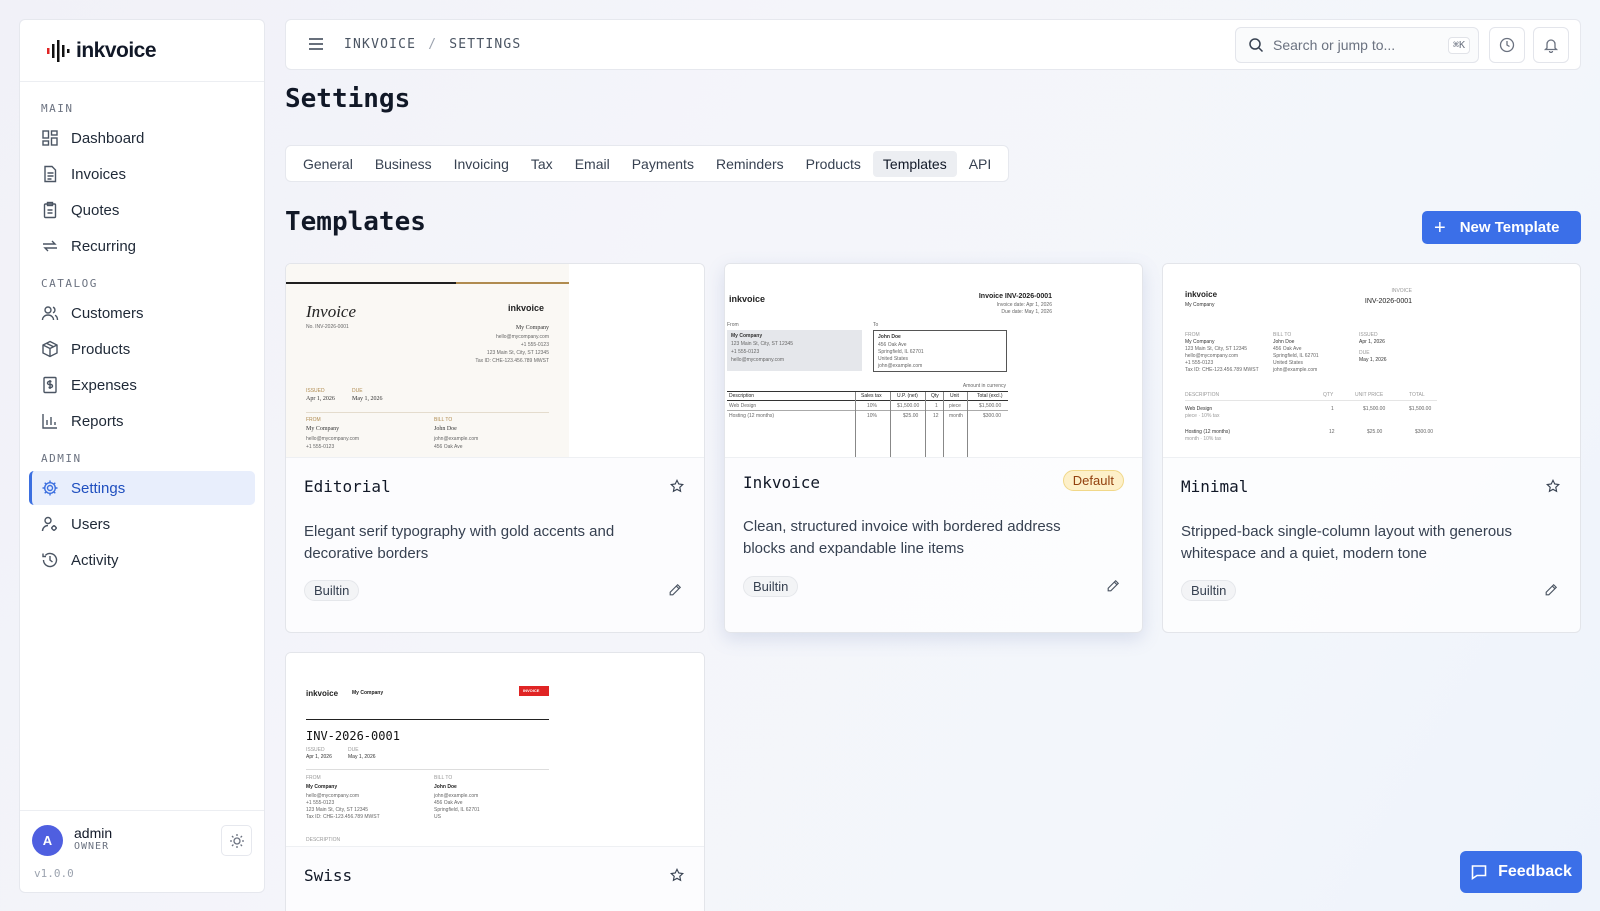  What do you see at coordinates (142, 851) in the screenshot?
I see `user-profile: A admin OWNER v1.0.0` at bounding box center [142, 851].